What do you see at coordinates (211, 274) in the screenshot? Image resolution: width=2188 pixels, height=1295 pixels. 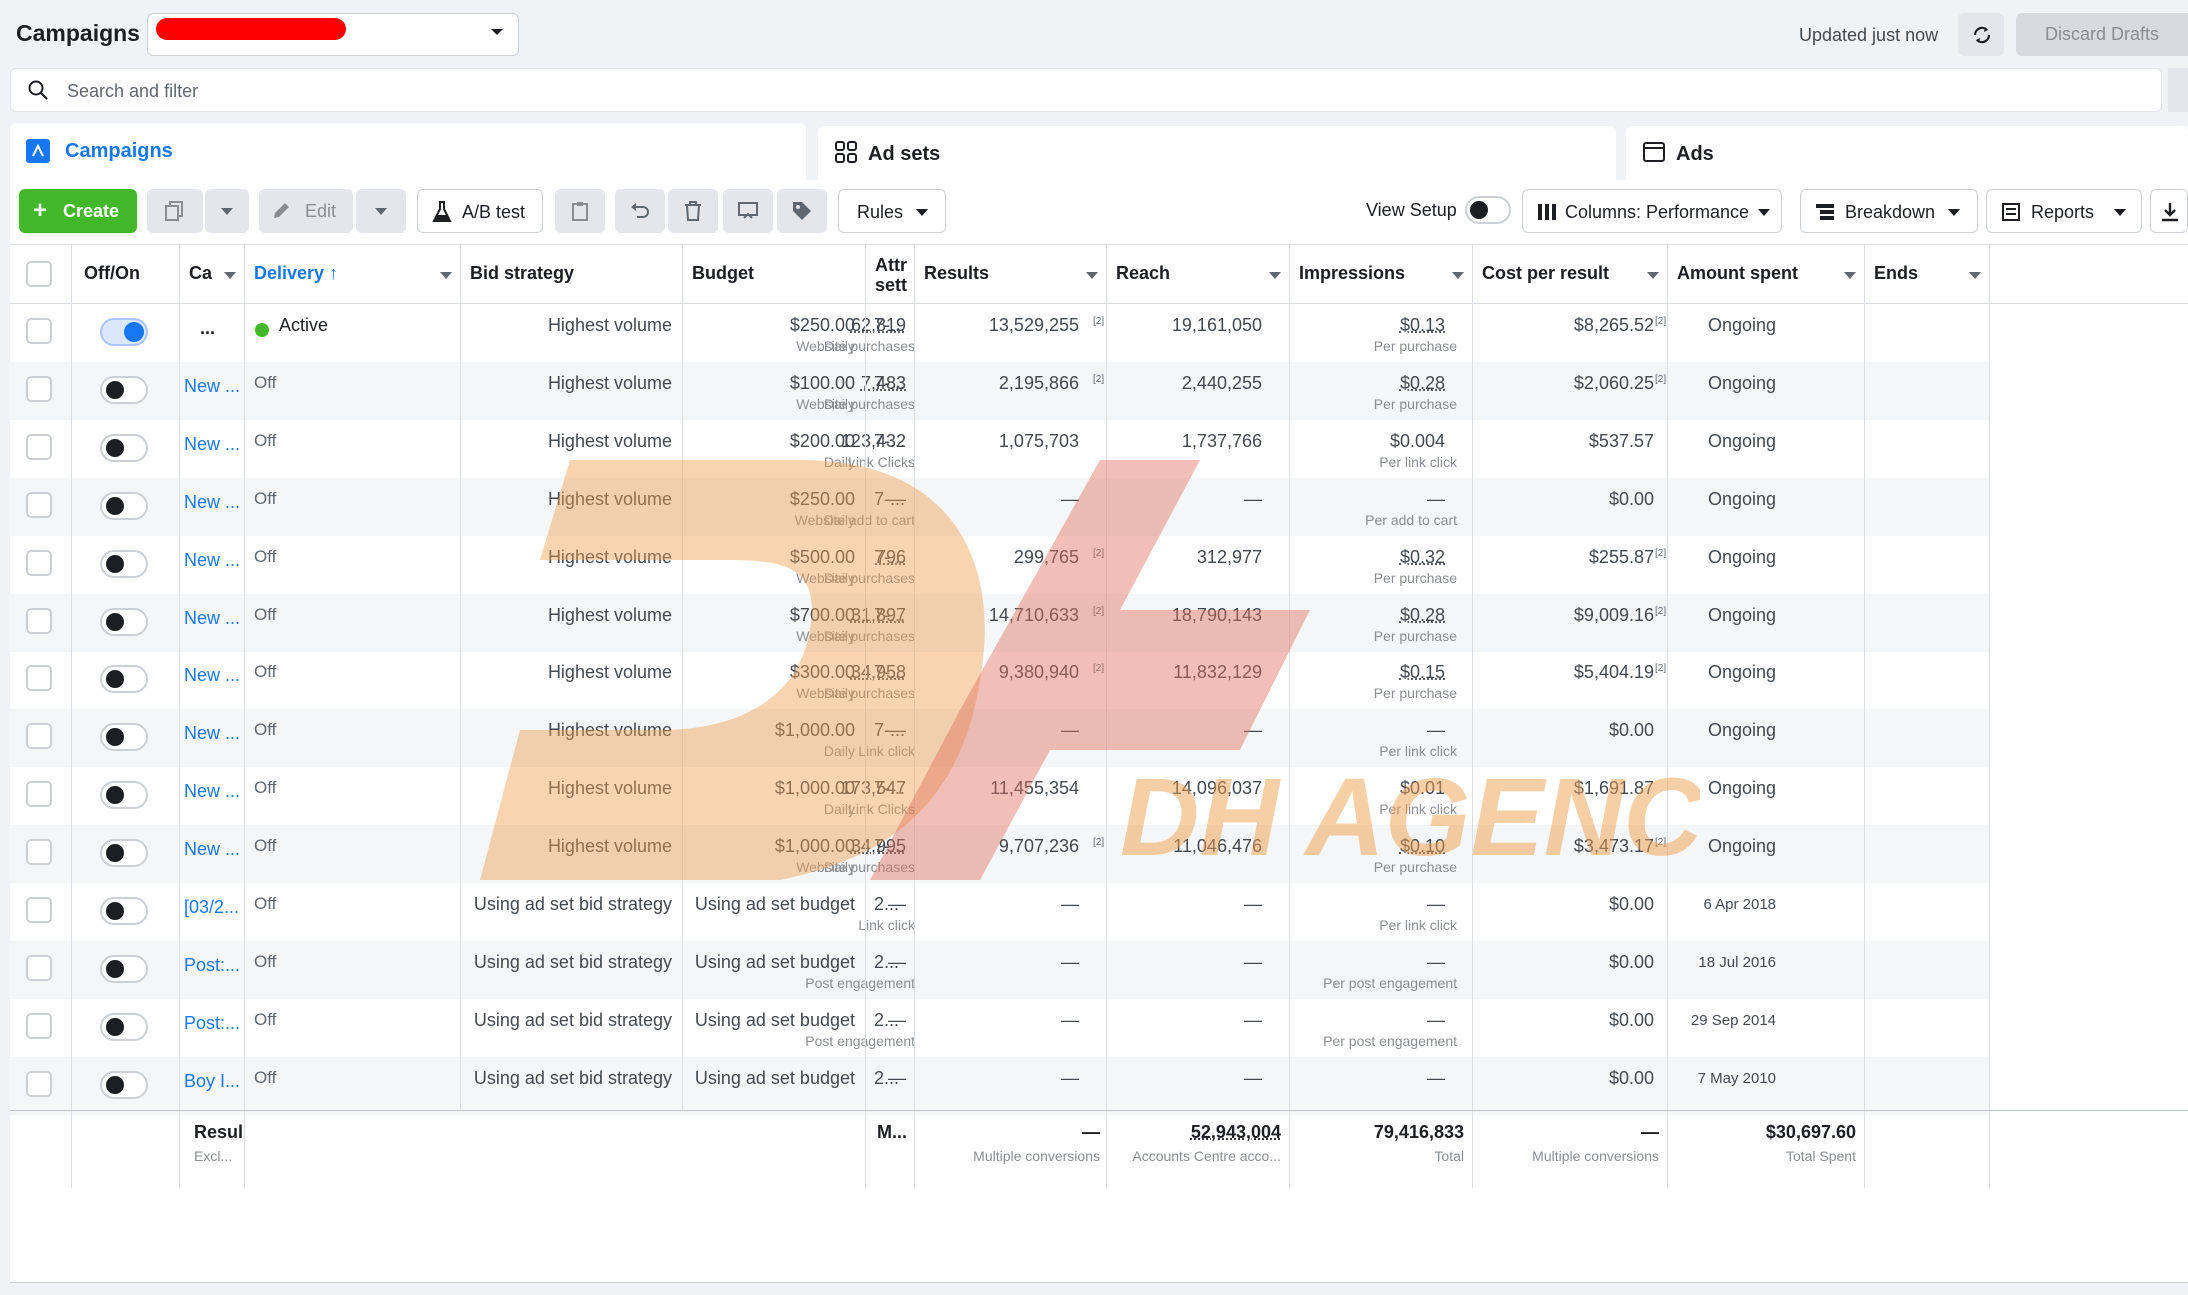 I see `header-campaign: Ca` at bounding box center [211, 274].